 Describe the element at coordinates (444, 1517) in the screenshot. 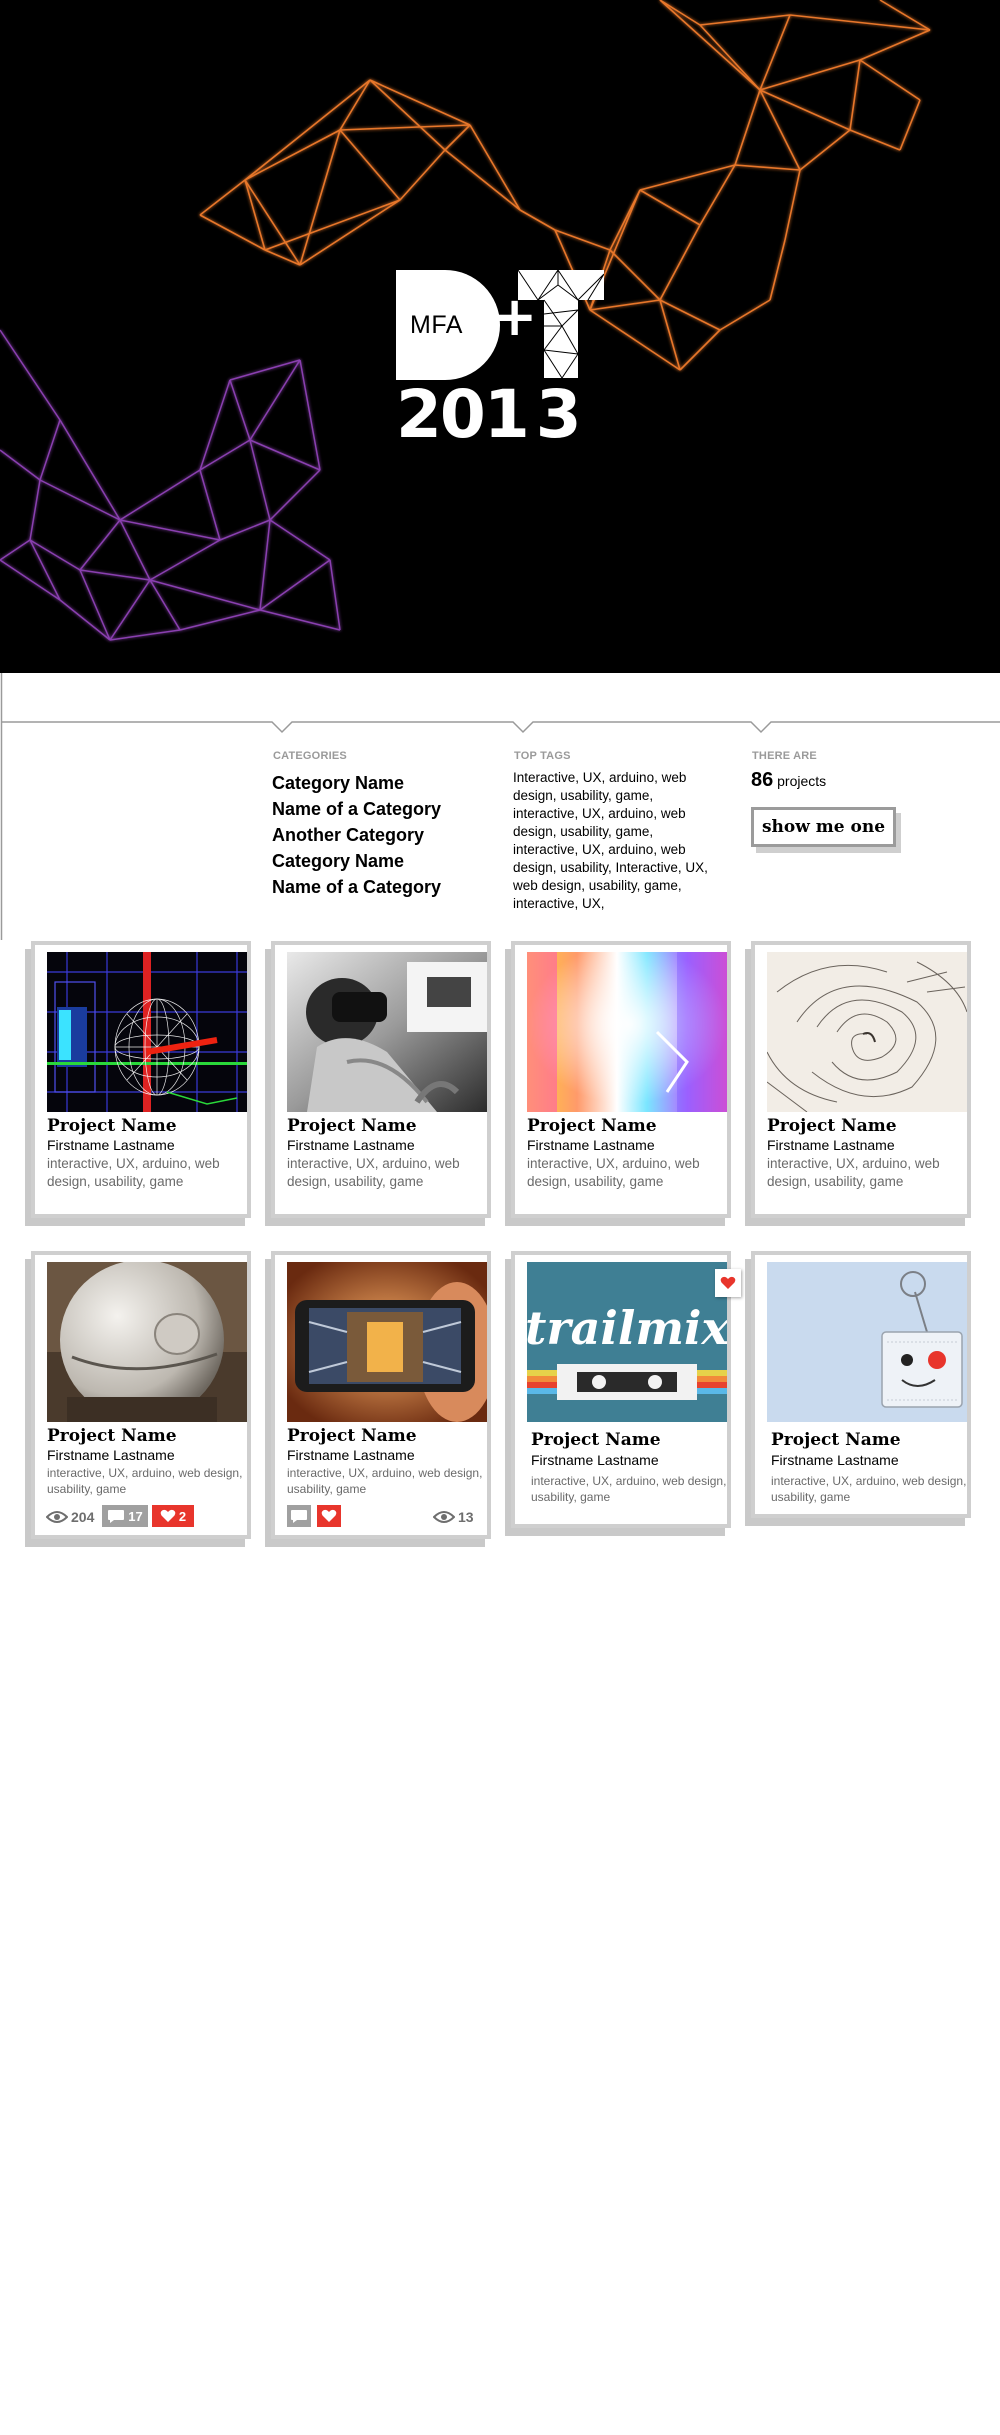

I see `eye-icon` at that location.